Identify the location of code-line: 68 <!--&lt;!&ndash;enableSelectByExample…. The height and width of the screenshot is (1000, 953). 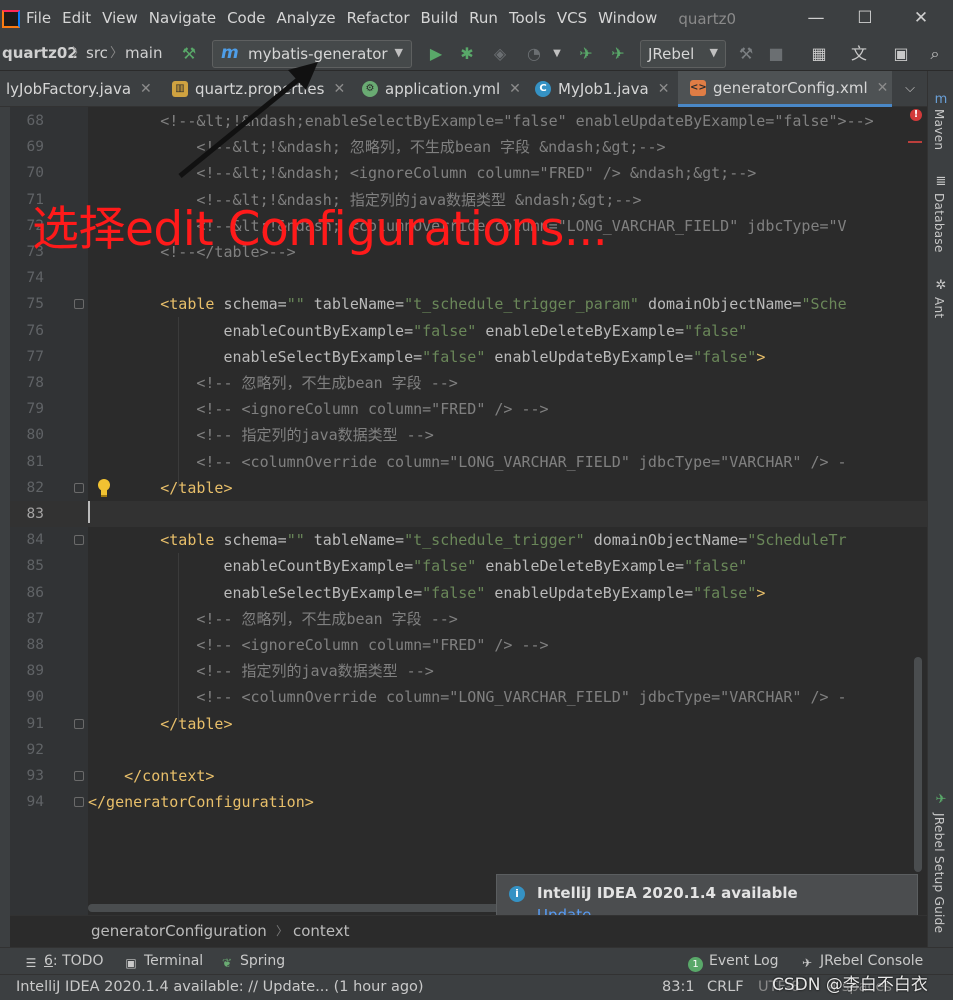
(468, 121).